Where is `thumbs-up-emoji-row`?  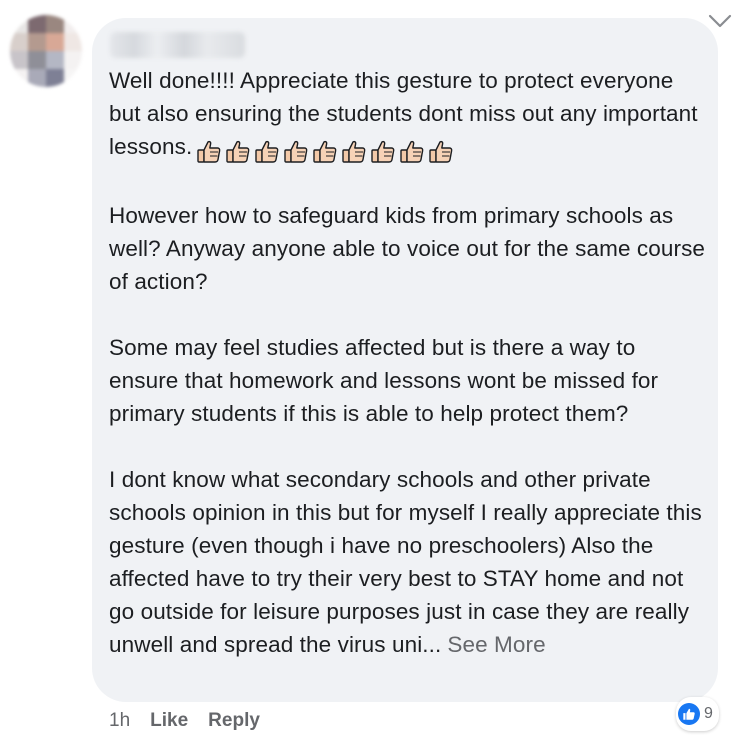
thumbs-up-emoji-row is located at coordinates (326, 149).